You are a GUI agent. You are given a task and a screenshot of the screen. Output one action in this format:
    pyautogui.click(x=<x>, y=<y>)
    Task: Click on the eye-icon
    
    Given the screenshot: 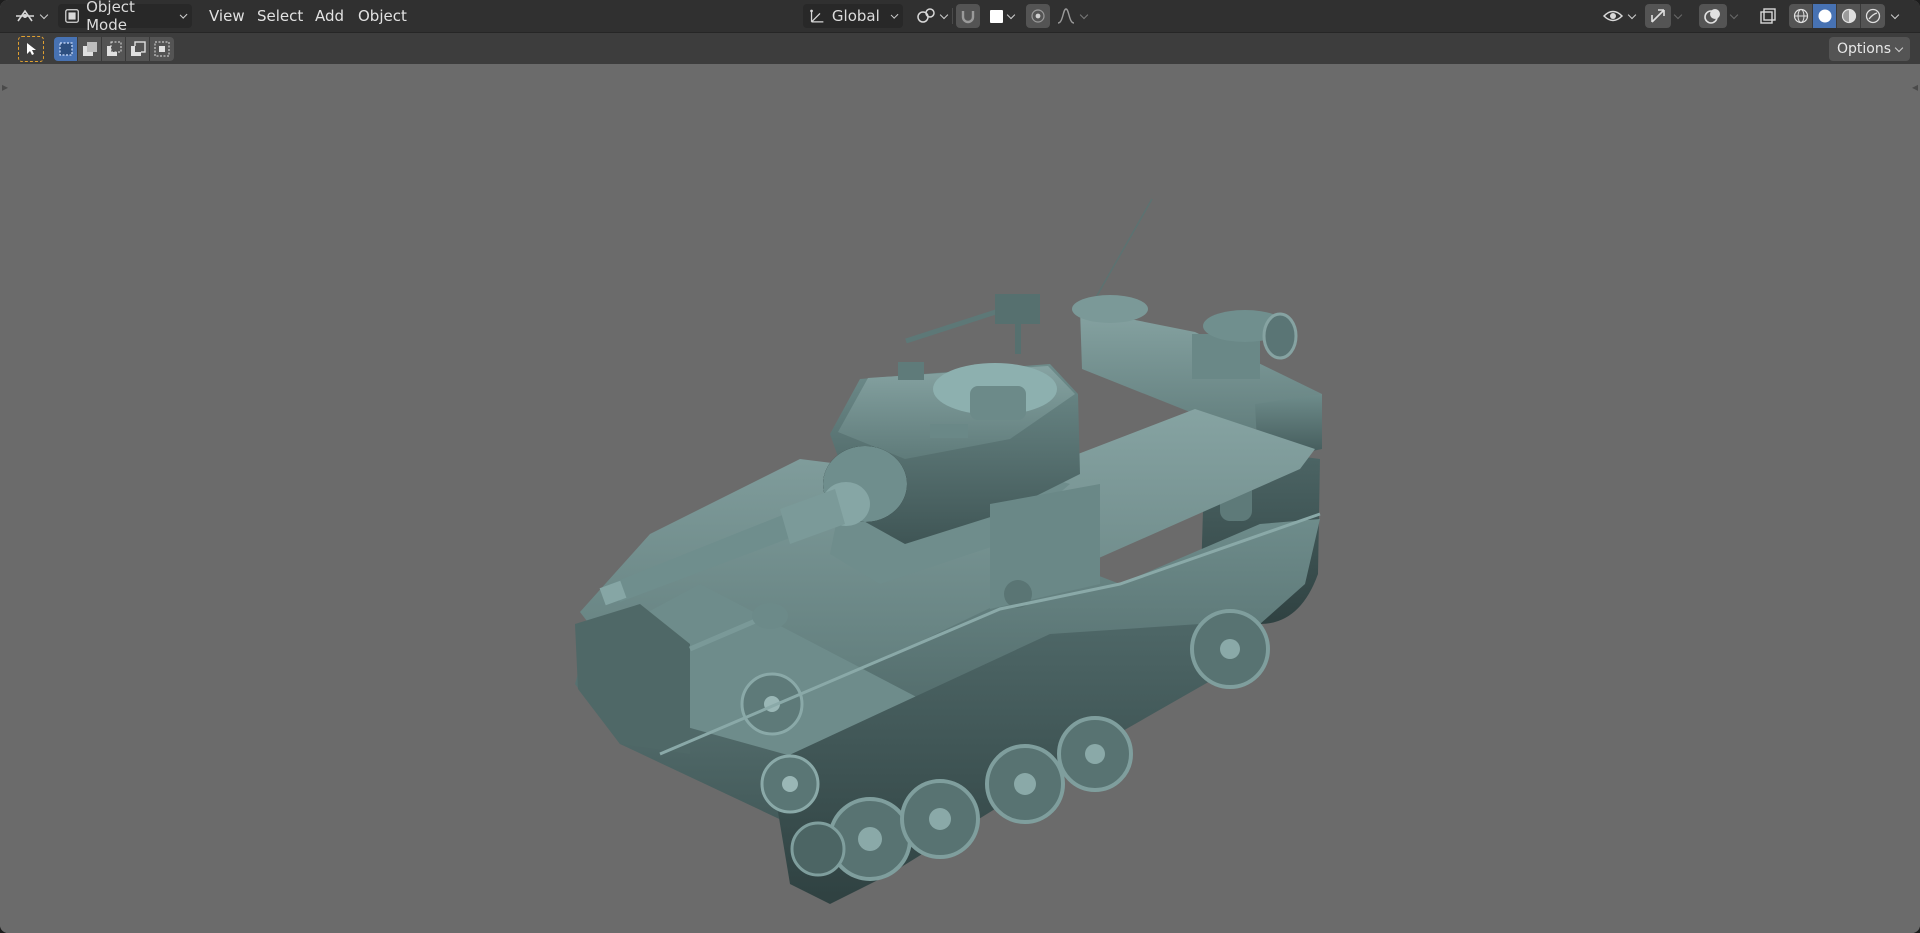 What is the action you would take?
    pyautogui.click(x=1613, y=16)
    